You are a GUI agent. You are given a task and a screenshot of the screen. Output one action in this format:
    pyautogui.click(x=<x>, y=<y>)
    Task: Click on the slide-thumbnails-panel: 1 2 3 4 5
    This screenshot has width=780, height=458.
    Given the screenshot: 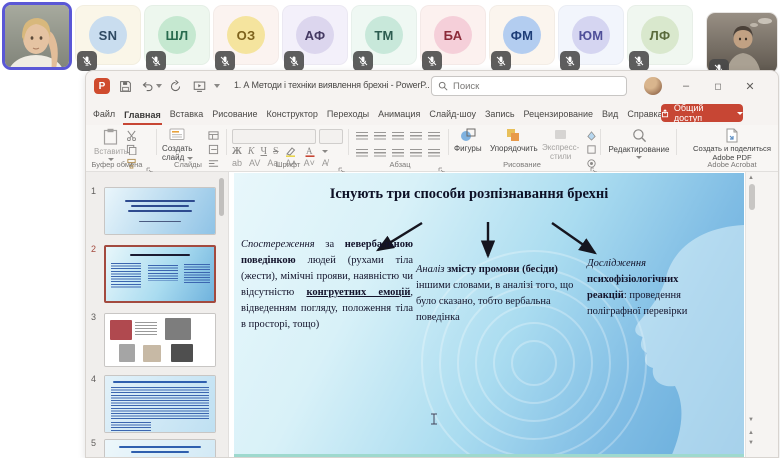 What is the action you would take?
    pyautogui.click(x=157, y=314)
    